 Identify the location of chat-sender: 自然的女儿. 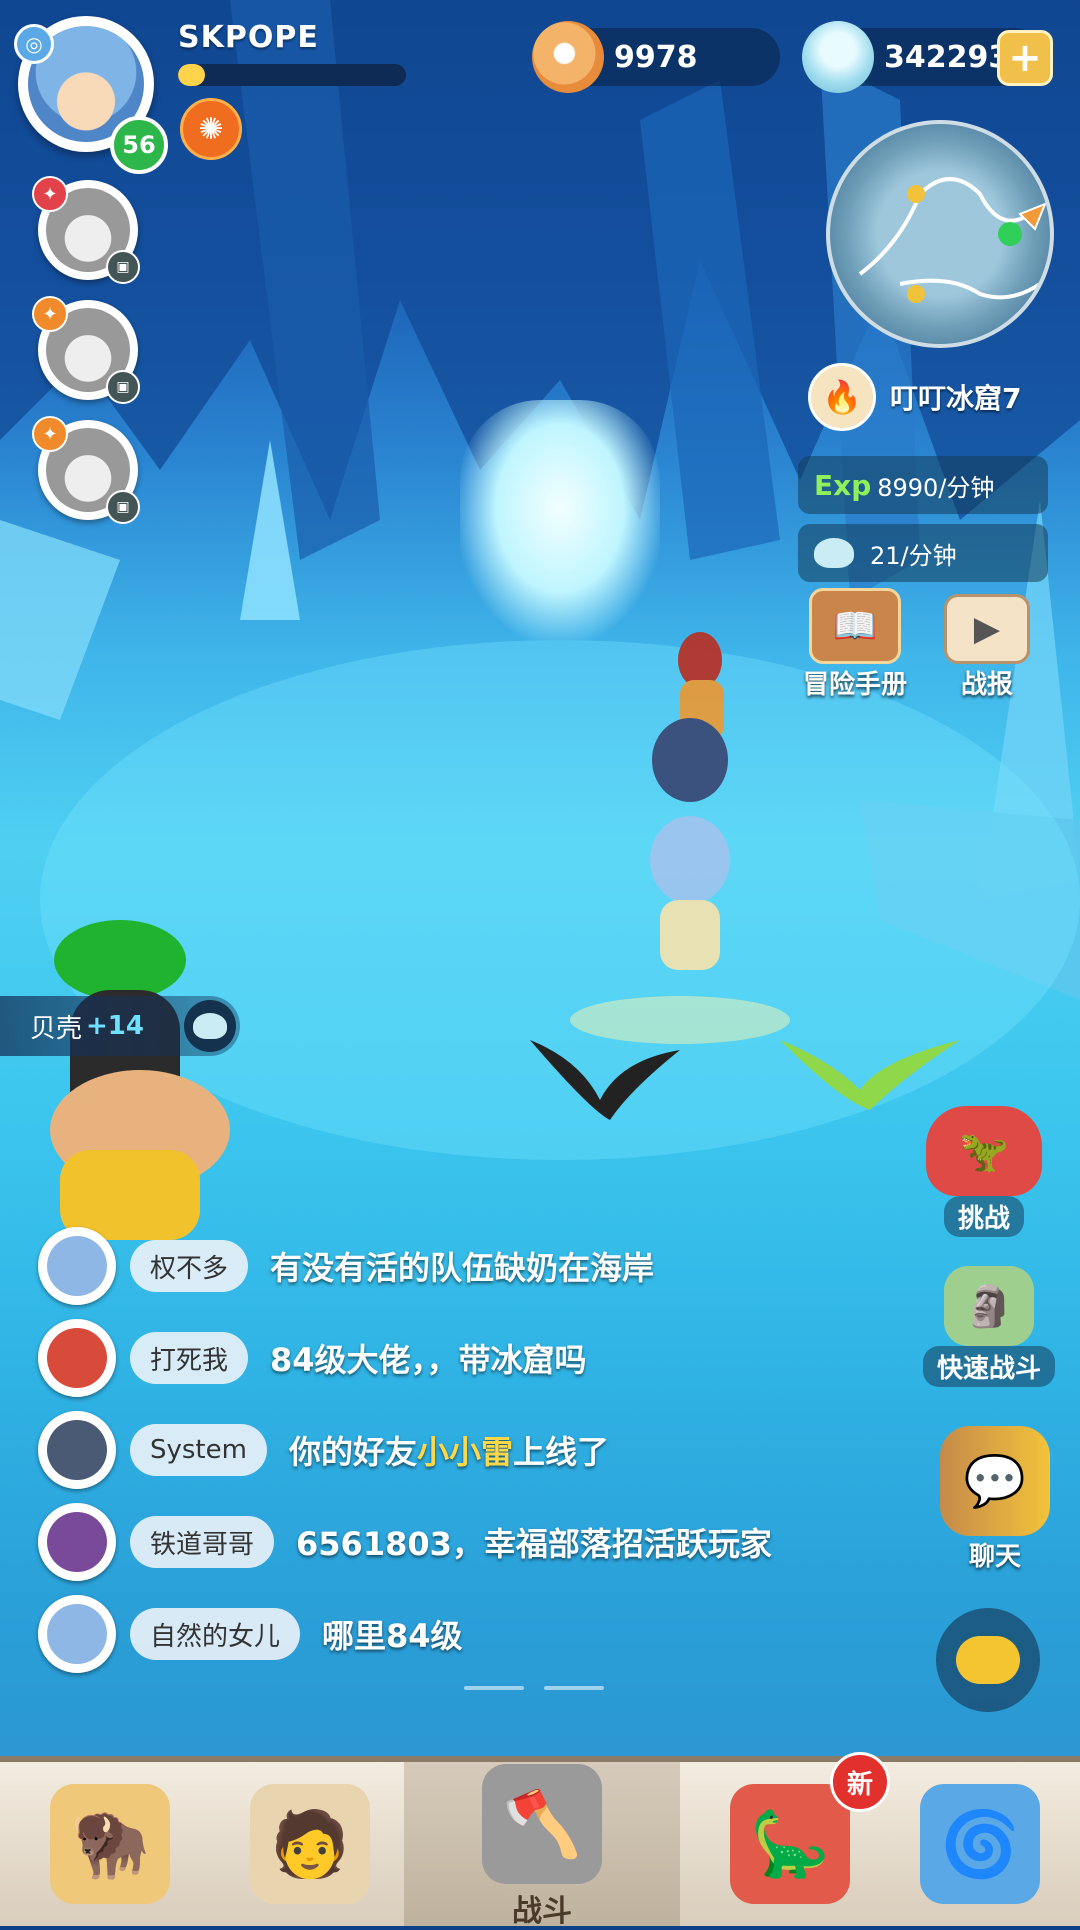
(215, 1634).